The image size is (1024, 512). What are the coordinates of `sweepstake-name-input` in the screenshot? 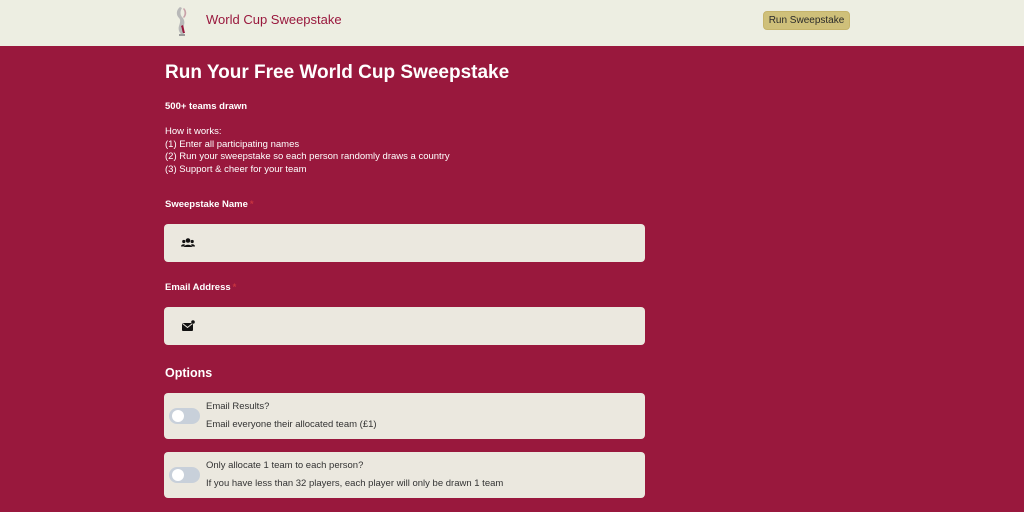 It's located at (419, 243).